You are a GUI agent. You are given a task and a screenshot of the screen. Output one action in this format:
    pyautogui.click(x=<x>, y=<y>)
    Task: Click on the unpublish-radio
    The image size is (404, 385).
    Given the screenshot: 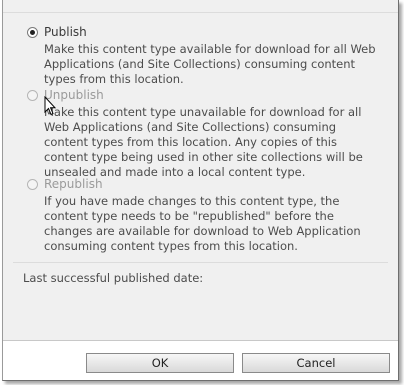 What is the action you would take?
    pyautogui.click(x=32, y=95)
    